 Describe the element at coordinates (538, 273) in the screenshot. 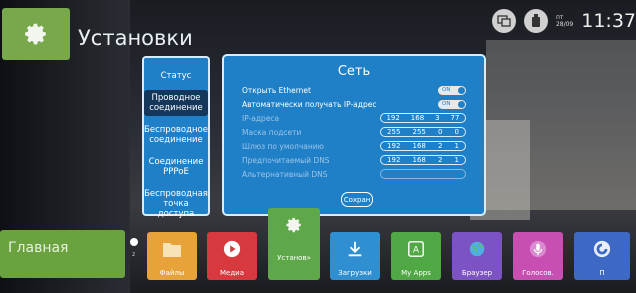

I see `app-label: Голосов.` at that location.